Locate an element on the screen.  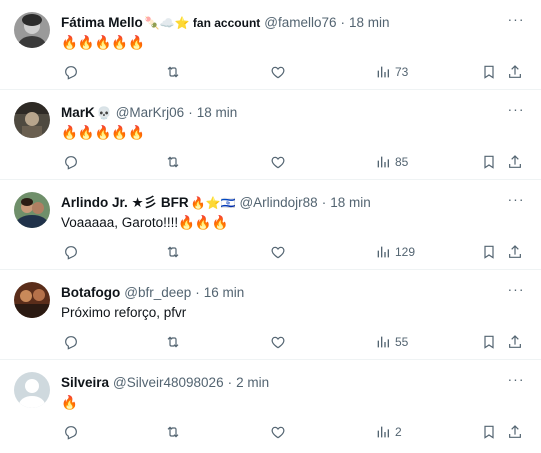
tweet-header: MarK 💀 @MarKrj06 · 18 min is located at coordinates (281, 113).